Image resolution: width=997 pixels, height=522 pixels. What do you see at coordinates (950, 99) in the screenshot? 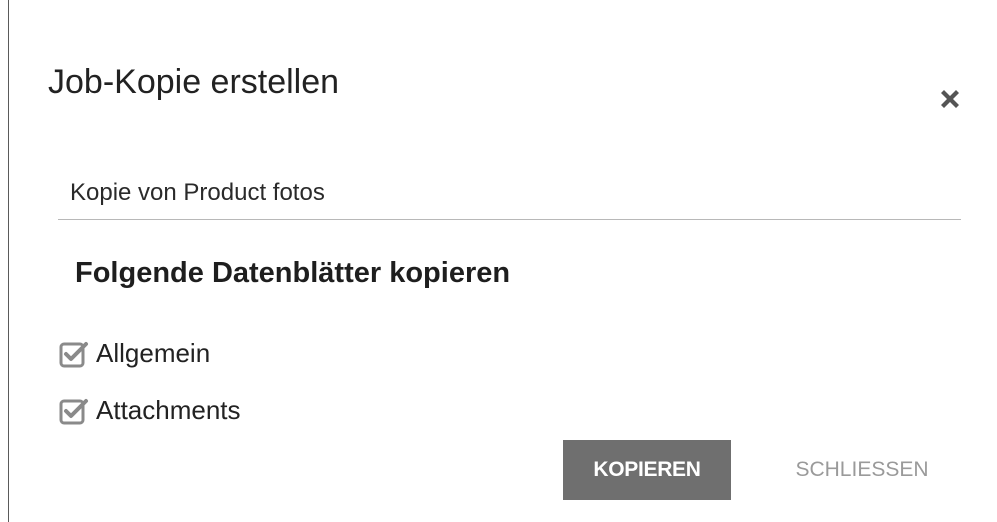
I see `close-icon` at bounding box center [950, 99].